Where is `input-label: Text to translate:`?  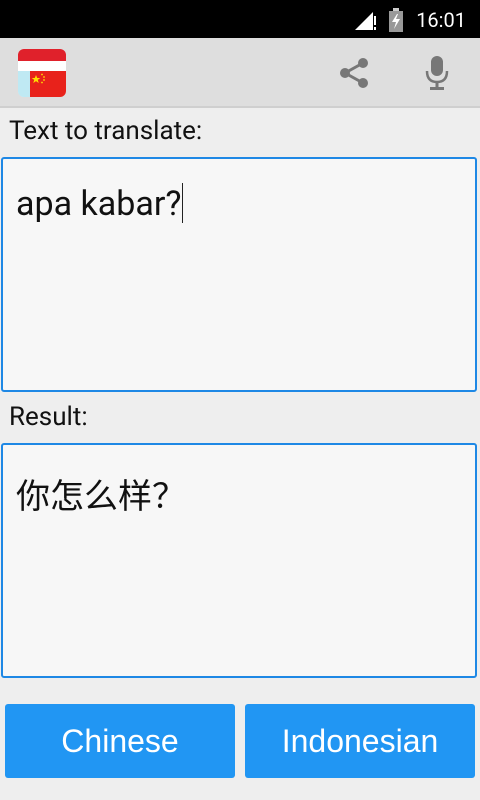 input-label: Text to translate: is located at coordinates (106, 131).